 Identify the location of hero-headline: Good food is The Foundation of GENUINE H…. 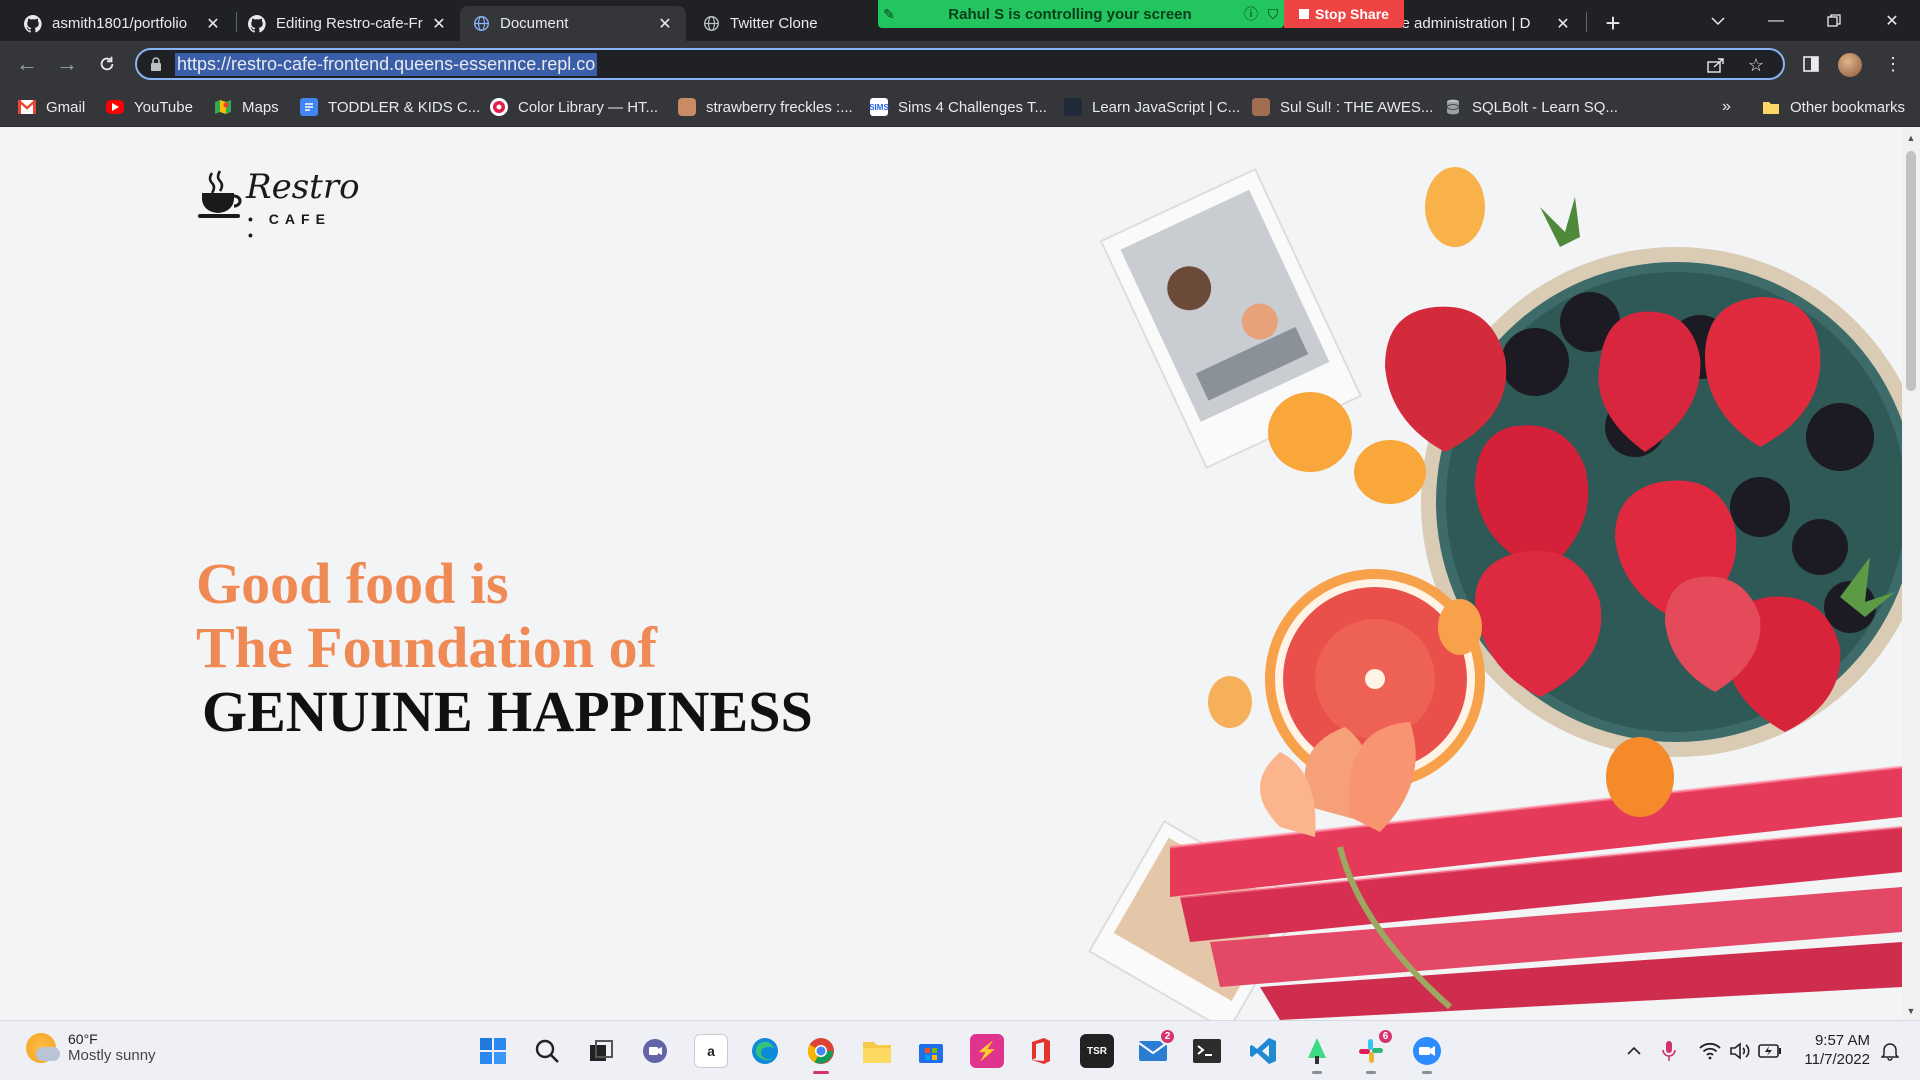
(504, 648).